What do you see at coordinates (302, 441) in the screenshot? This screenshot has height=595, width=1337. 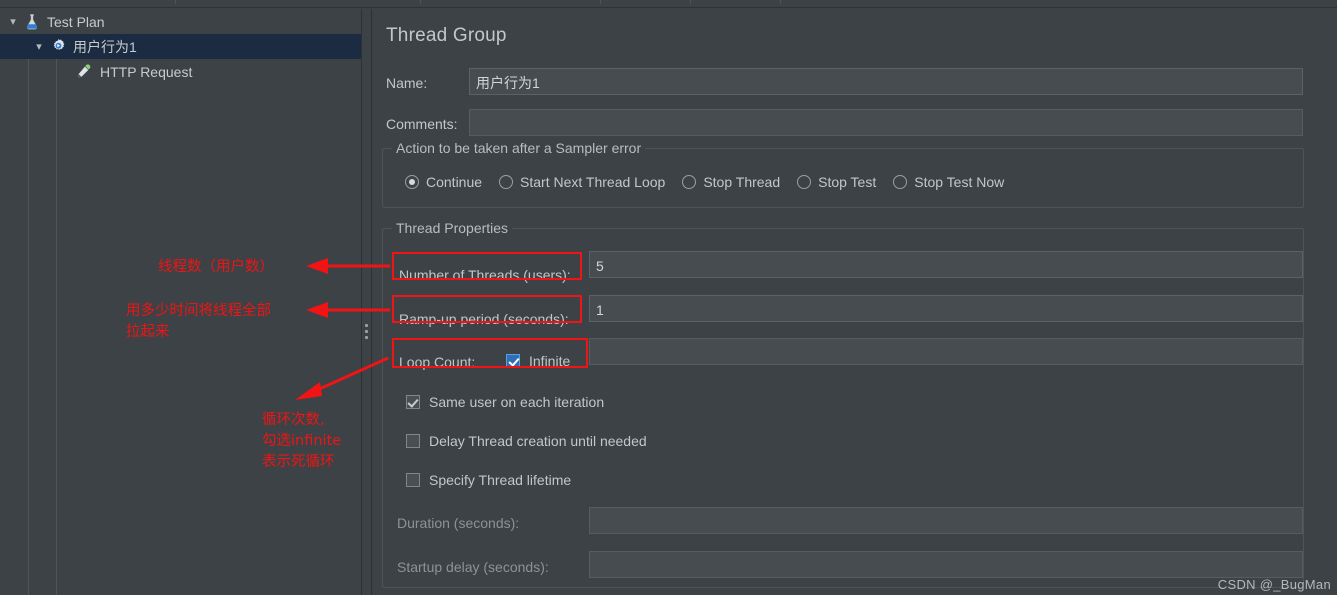 I see `annotation-text-loop: 循环次数, 勾选infinite 表示死循环` at bounding box center [302, 441].